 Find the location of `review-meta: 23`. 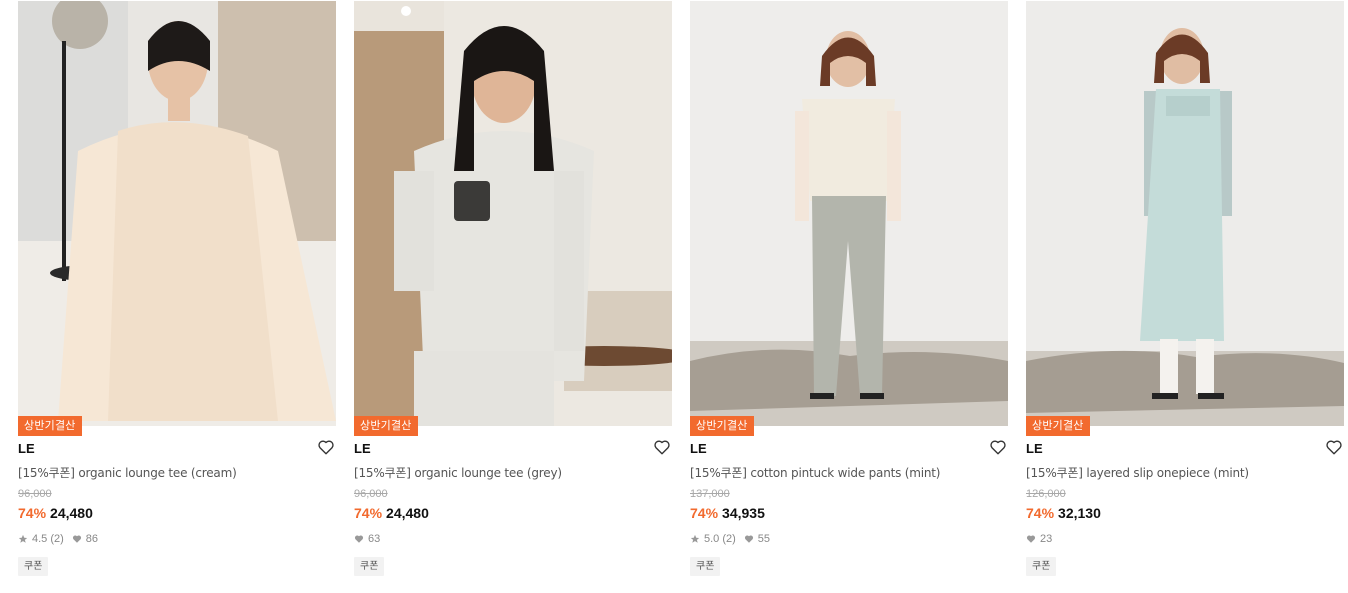

review-meta: 23 is located at coordinates (1043, 539).